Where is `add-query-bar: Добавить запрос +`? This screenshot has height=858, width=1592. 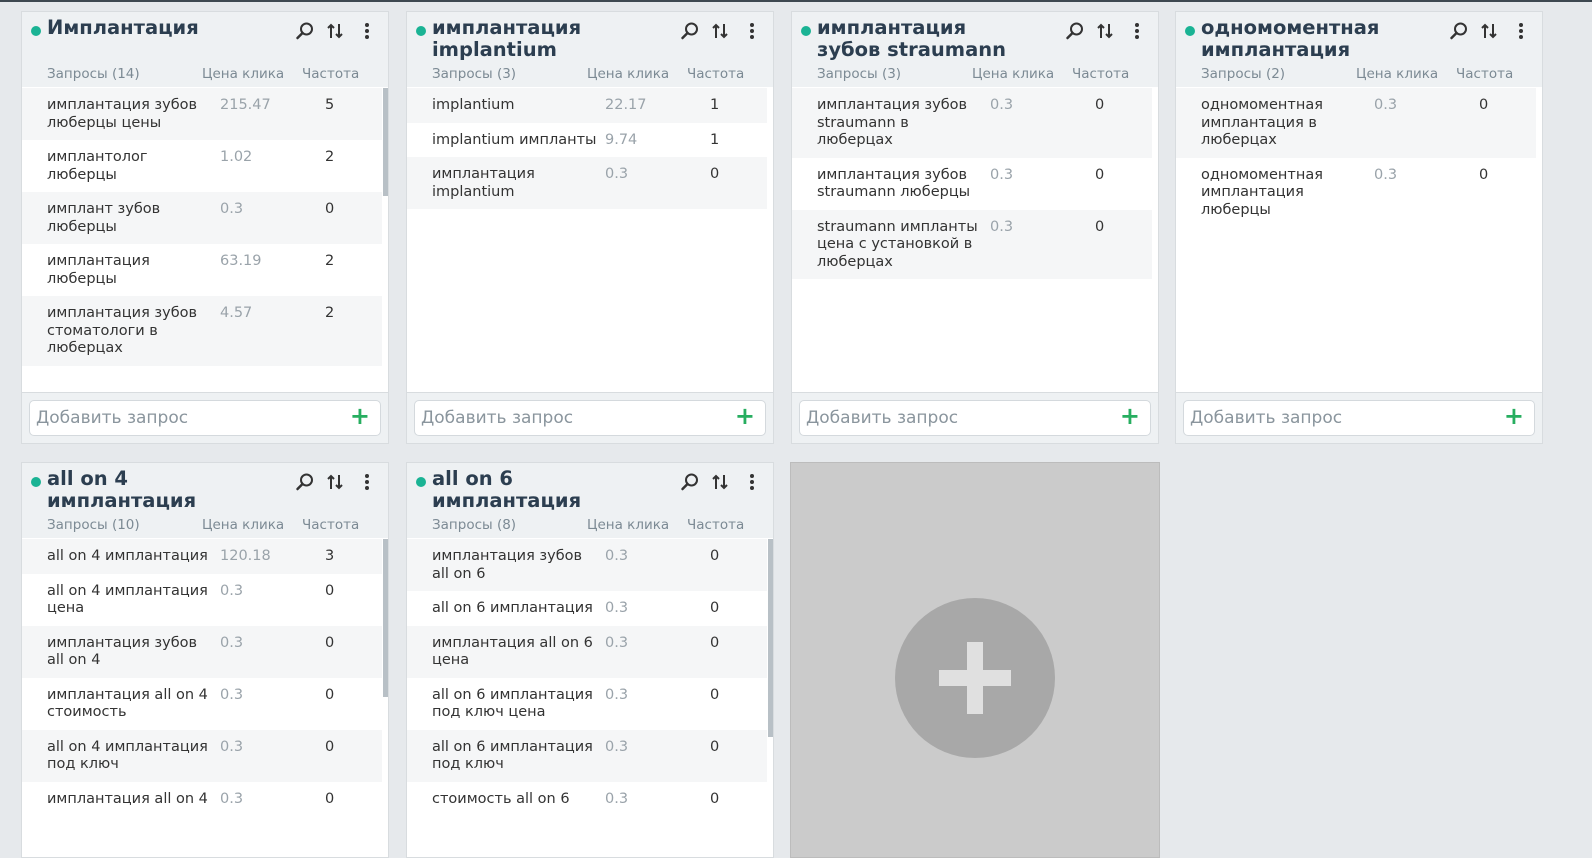 add-query-bar: Добавить запрос + is located at coordinates (975, 417).